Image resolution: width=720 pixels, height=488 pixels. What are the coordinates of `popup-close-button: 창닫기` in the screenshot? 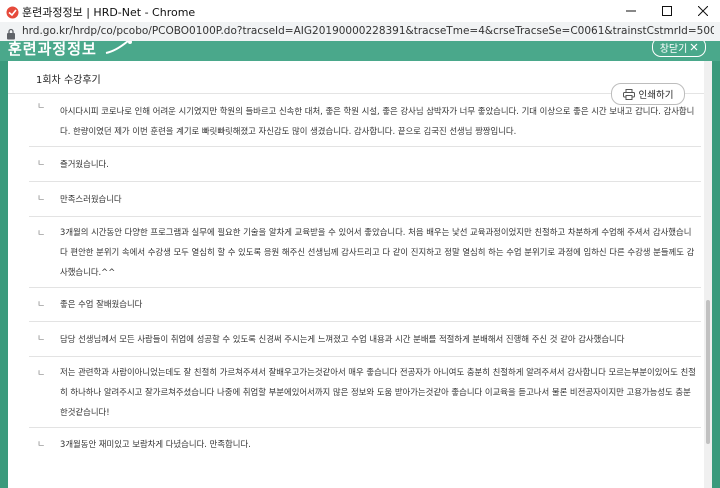 It's located at (679, 49).